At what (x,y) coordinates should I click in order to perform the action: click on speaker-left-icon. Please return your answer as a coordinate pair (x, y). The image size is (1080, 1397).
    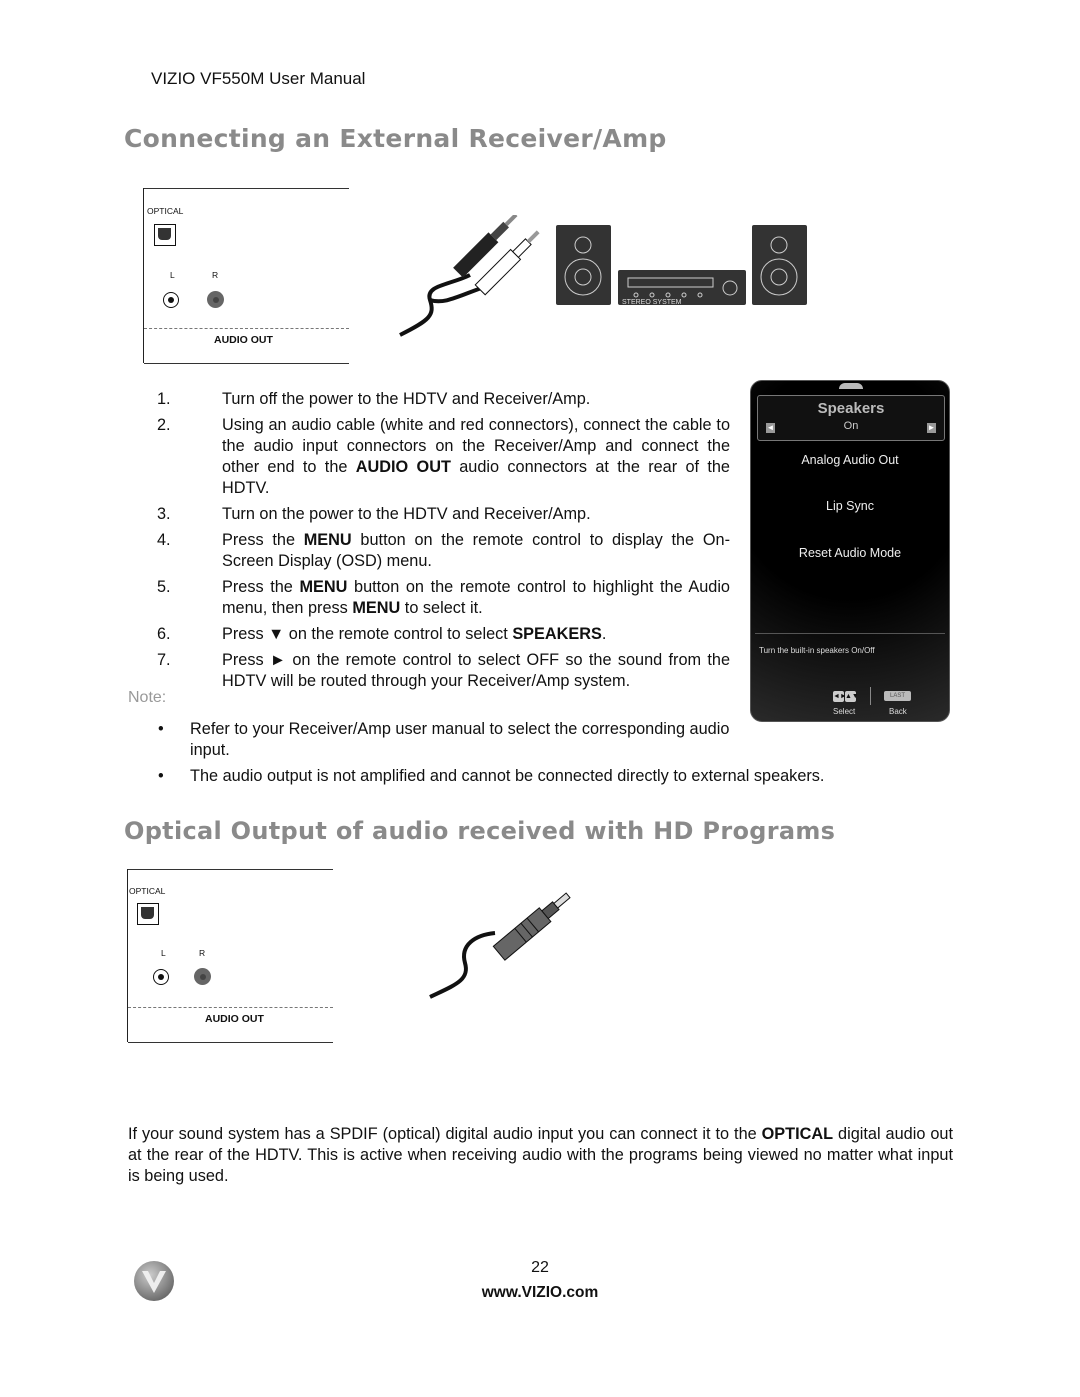
    Looking at the image, I should click on (583, 265).